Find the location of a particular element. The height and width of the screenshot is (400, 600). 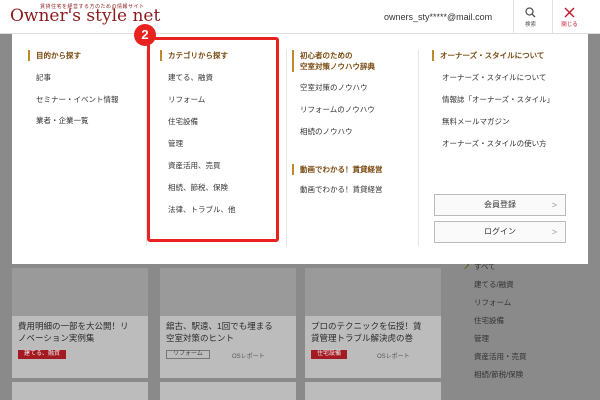

article-card: 費用明細の一部を大公開！リ ノベーション実例集 建てる、融資 is located at coordinates (80, 323).